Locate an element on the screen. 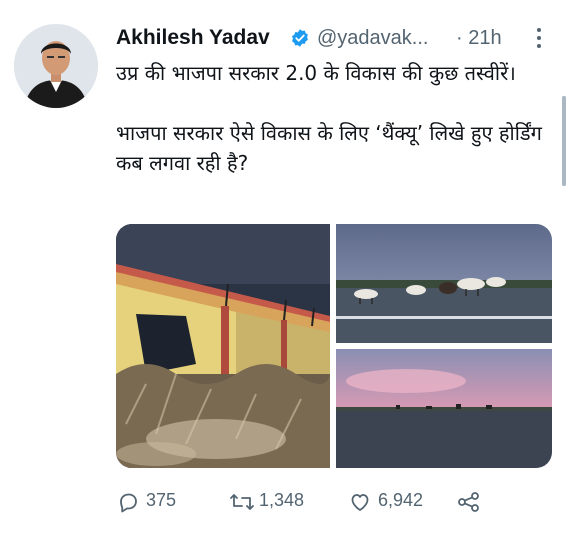 The height and width of the screenshot is (553, 571). tweet-header: Akhilesh Yadav @yadavak... · 21h is located at coordinates (336, 38).